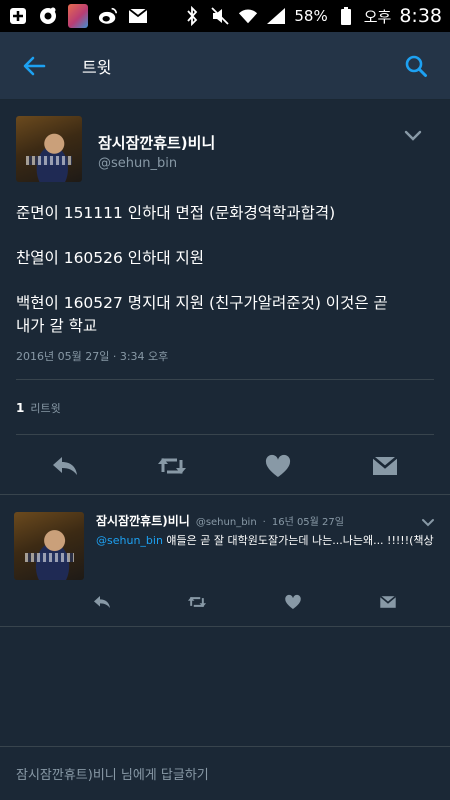  Describe the element at coordinates (202, 303) in the screenshot. I see `tweet-line: 백현이 160527 명지대 지원 (친구가알려준것) 이것은 곧` at that location.